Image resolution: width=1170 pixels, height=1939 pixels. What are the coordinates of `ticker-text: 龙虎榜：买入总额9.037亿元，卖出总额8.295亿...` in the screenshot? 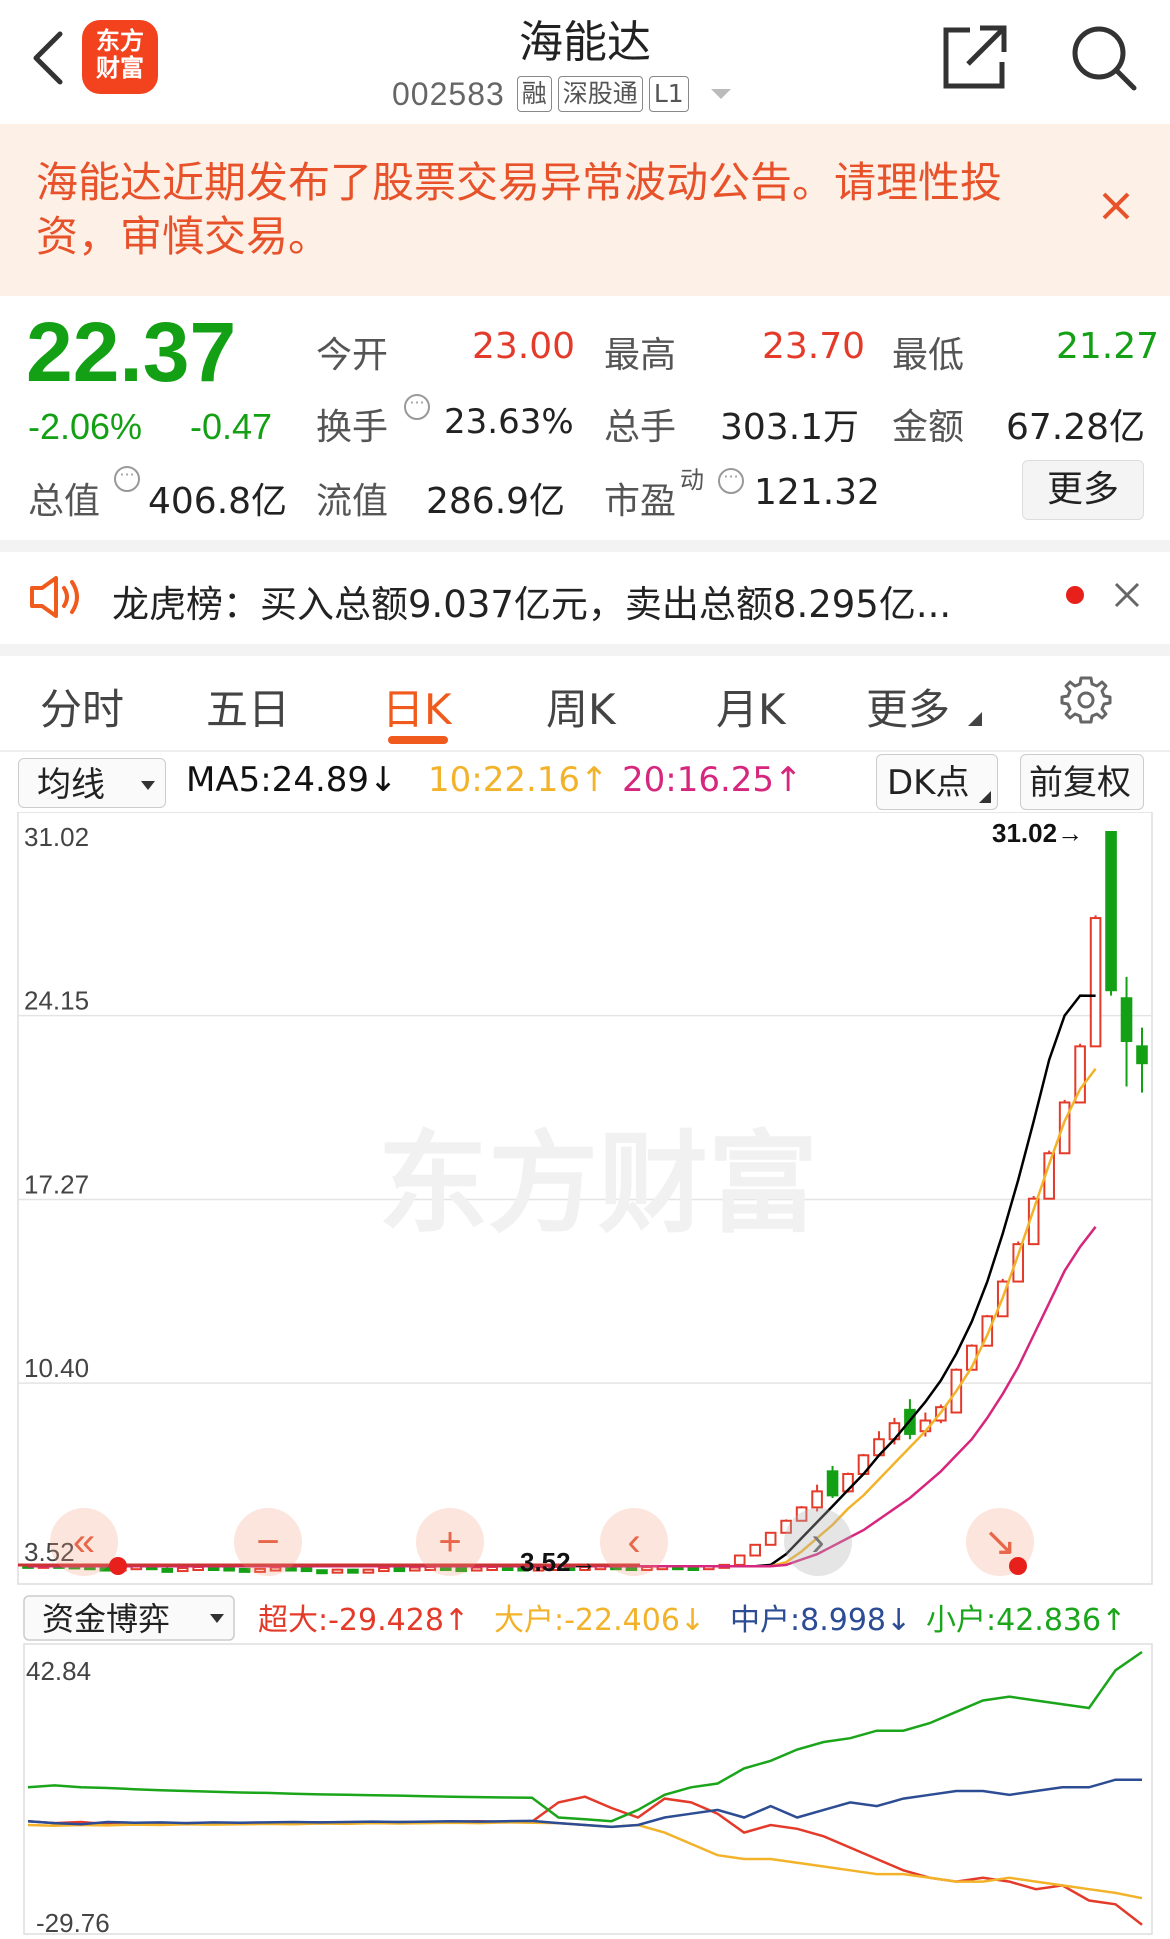 It's located at (532, 604).